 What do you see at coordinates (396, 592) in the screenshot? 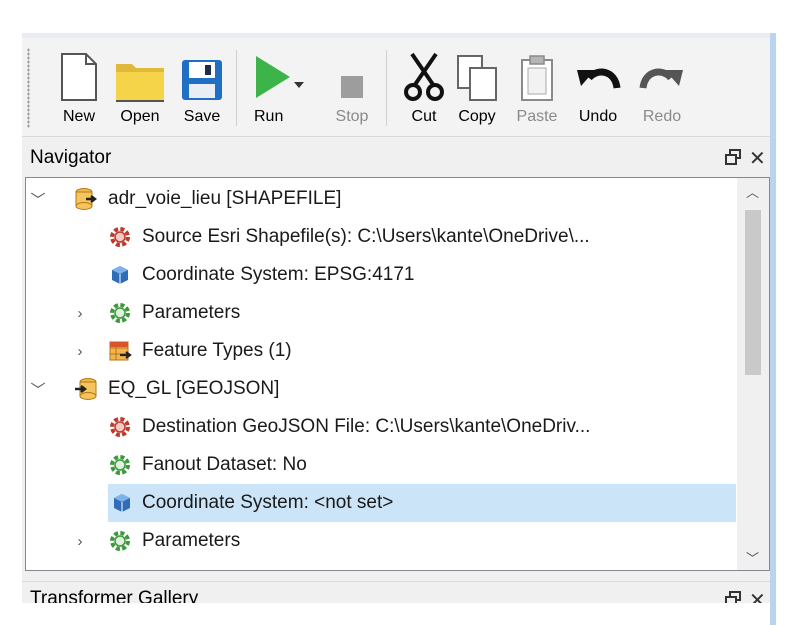
I see `transformer-gallery-header: Transformer Gallery ✕` at bounding box center [396, 592].